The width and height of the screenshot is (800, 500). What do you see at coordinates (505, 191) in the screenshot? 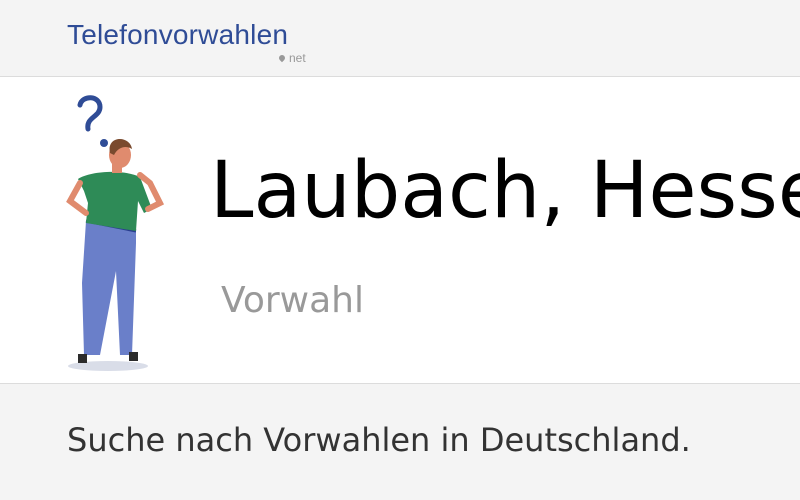
I see `page-title: Laubach, Hessen` at bounding box center [505, 191].